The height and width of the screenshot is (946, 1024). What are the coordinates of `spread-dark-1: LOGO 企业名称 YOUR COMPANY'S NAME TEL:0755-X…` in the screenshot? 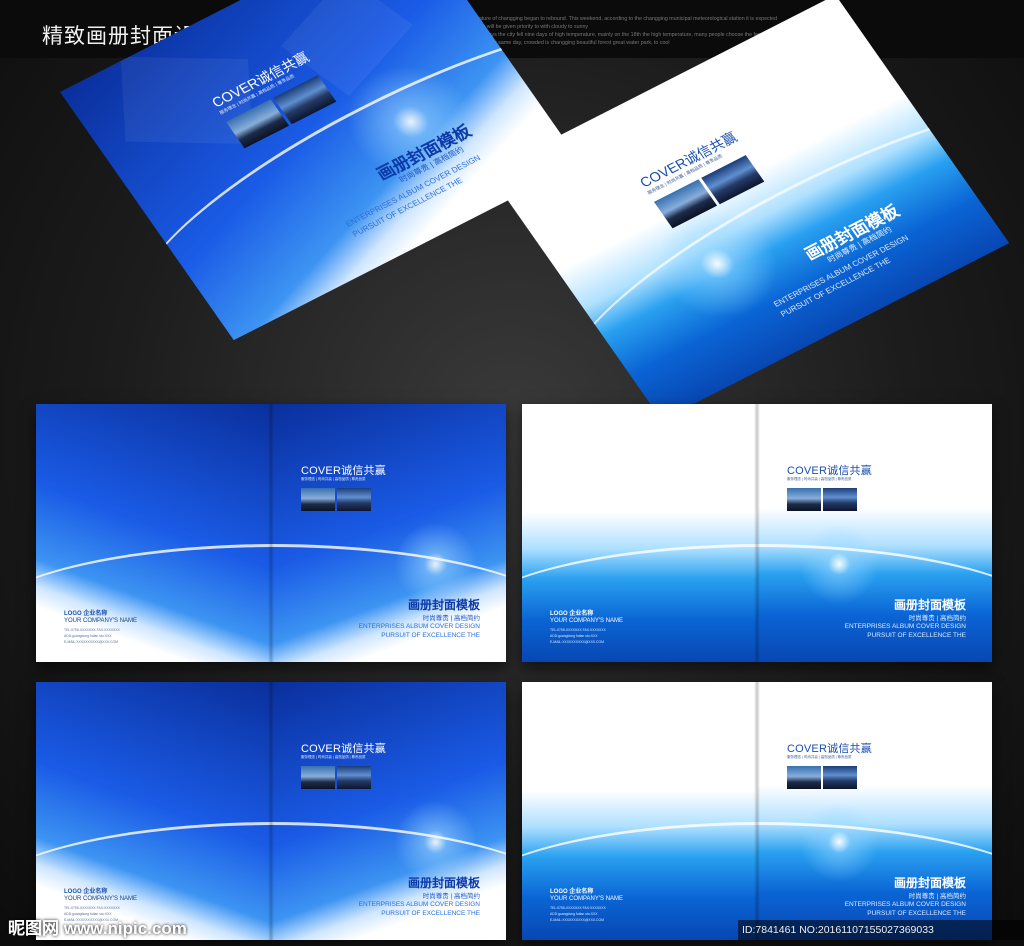 It's located at (271, 533).